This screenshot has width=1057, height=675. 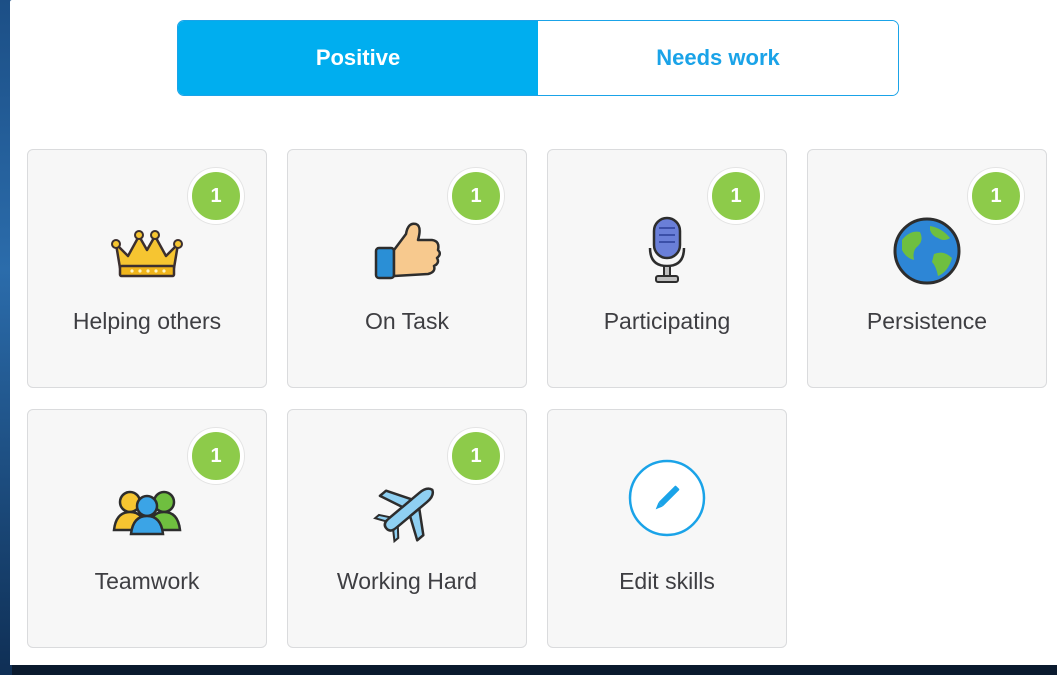 I want to click on microphone-icon, so click(x=667, y=249).